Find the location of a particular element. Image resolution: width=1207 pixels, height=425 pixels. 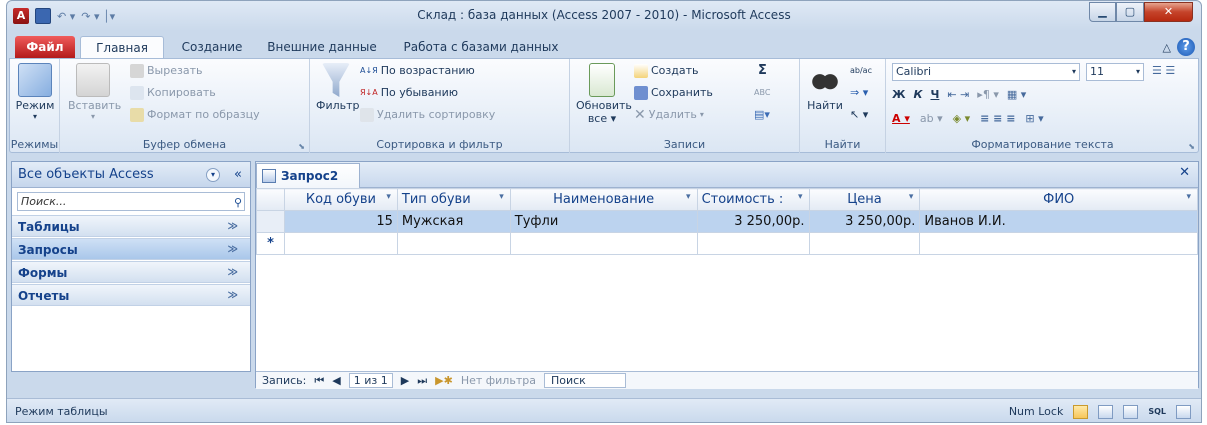

indent-buttons: ⇤ ⇥ is located at coordinates (958, 95).